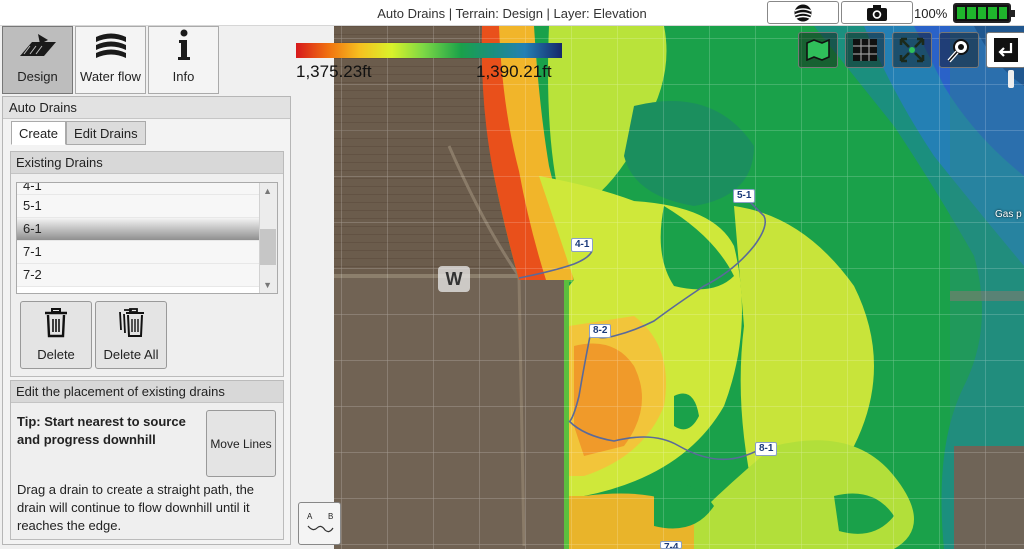  What do you see at coordinates (582, 245) in the screenshot?
I see `drain-label: 4-1` at bounding box center [582, 245].